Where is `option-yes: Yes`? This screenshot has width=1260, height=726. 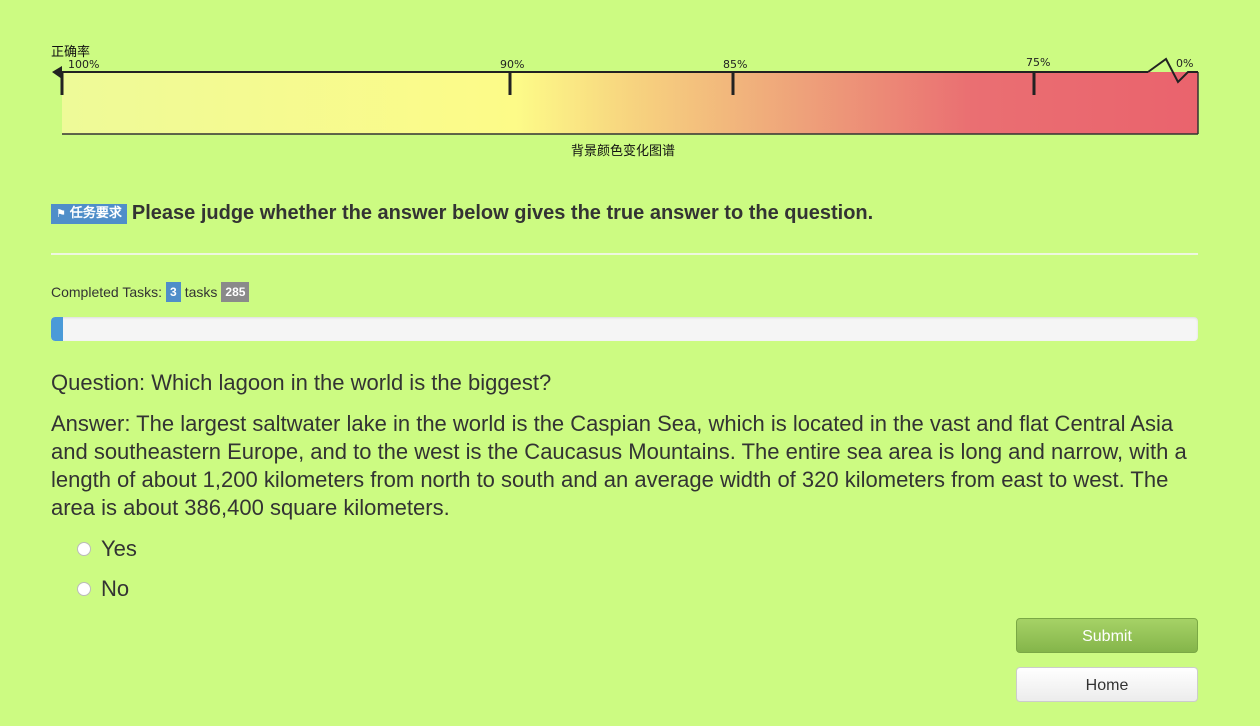
option-yes: Yes is located at coordinates (107, 549).